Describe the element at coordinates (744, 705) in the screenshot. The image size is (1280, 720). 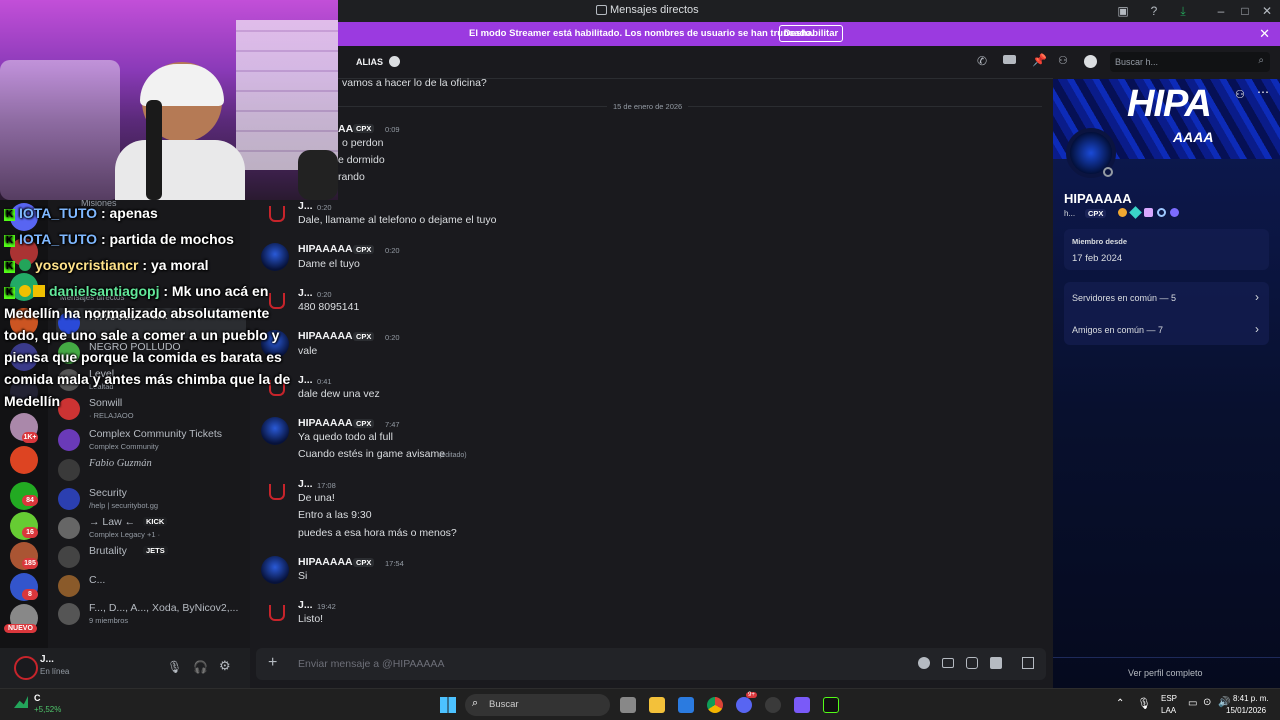
I see `discord-icon` at that location.